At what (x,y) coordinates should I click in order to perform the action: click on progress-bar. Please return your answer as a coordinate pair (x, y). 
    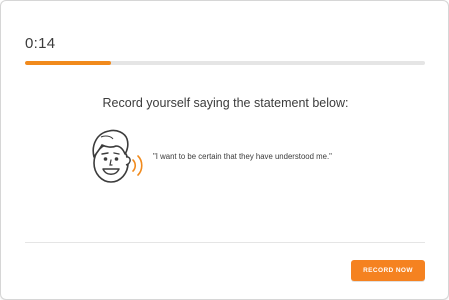
    Looking at the image, I should click on (225, 63).